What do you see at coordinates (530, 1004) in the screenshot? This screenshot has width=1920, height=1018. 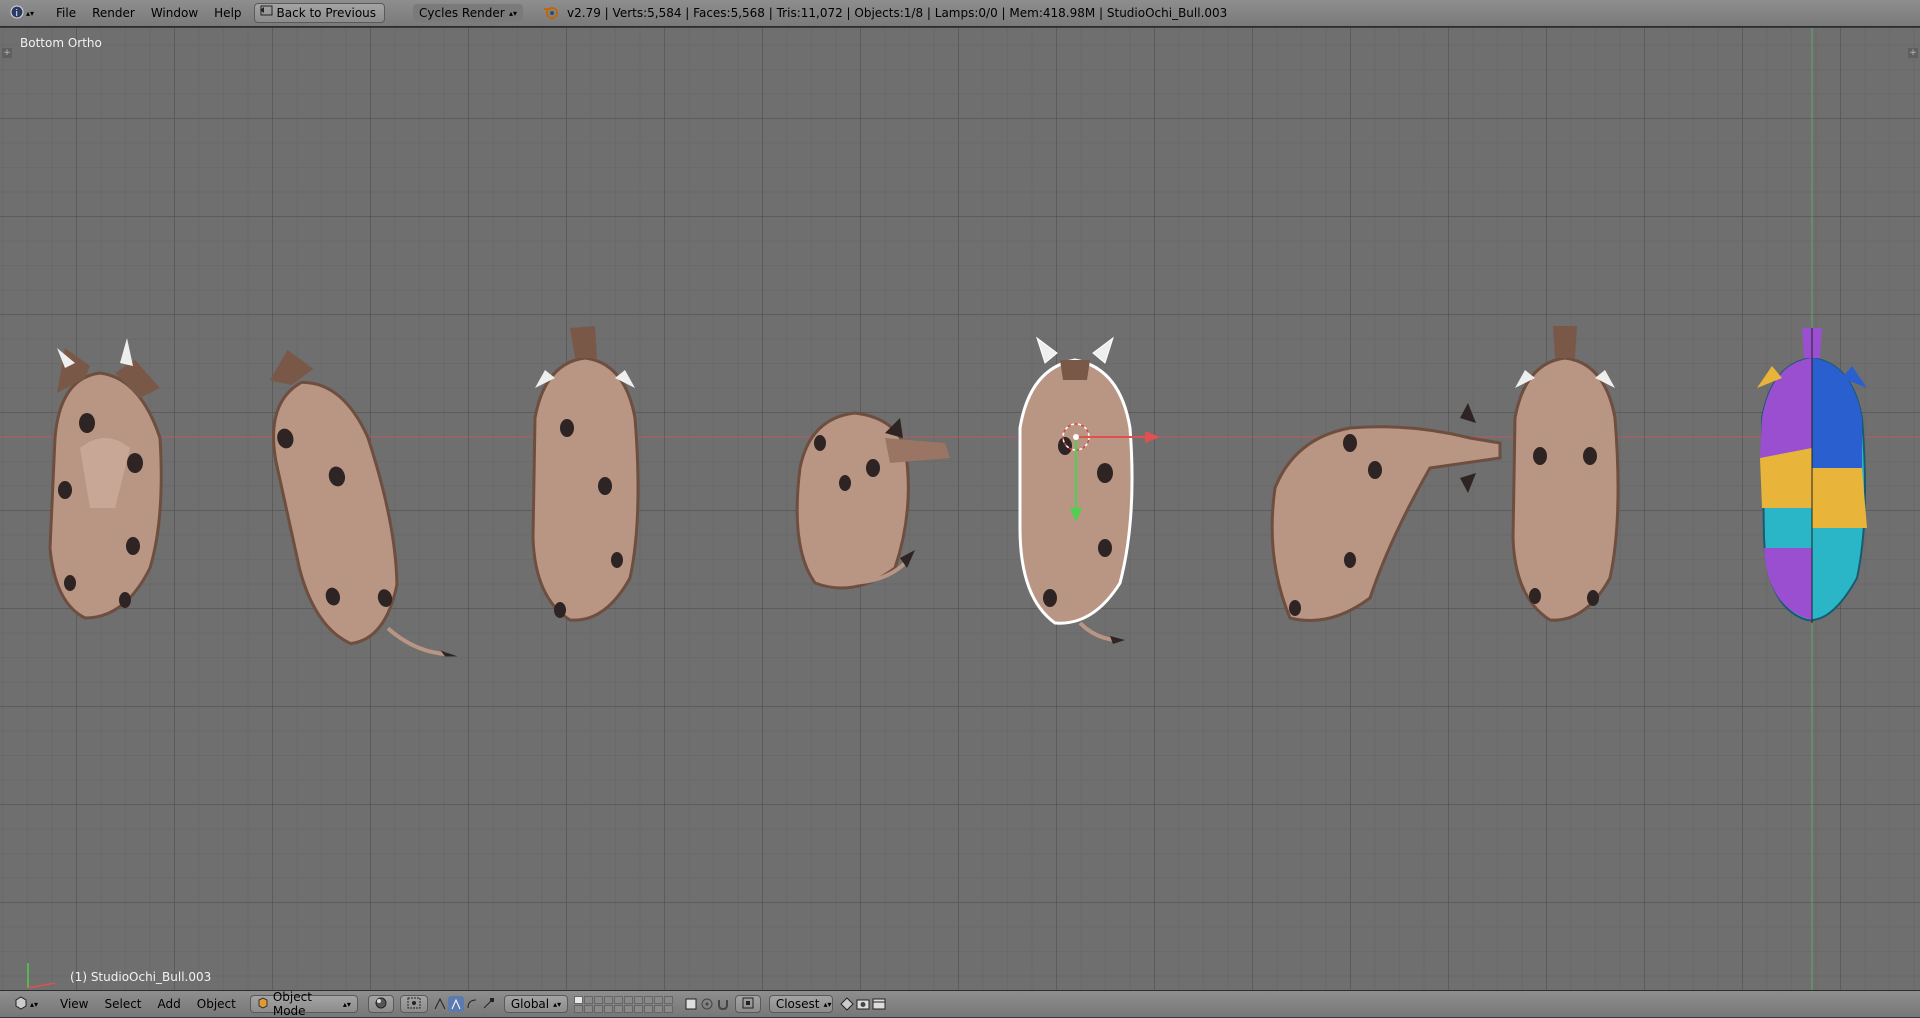 I see `orientation-label: Global` at bounding box center [530, 1004].